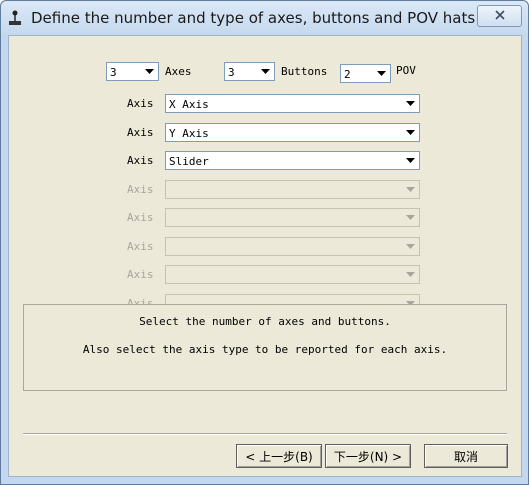  Describe the element at coordinates (231, 72) in the screenshot. I see `buttons-count-value: 3` at that location.